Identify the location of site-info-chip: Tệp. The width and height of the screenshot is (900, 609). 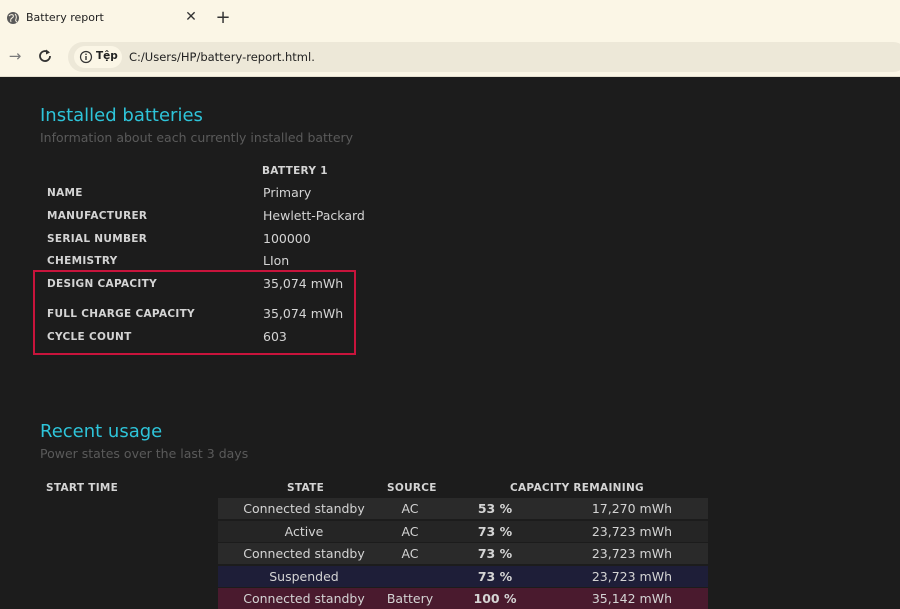
(98, 57).